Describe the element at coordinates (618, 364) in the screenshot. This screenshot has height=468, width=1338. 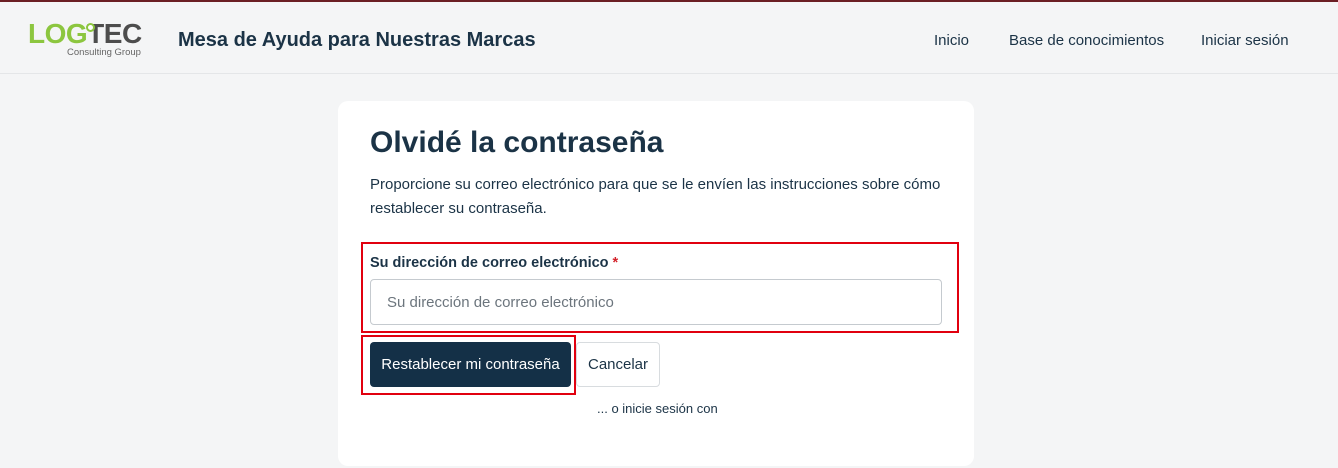
I see `cancel-button: Cancelar` at that location.